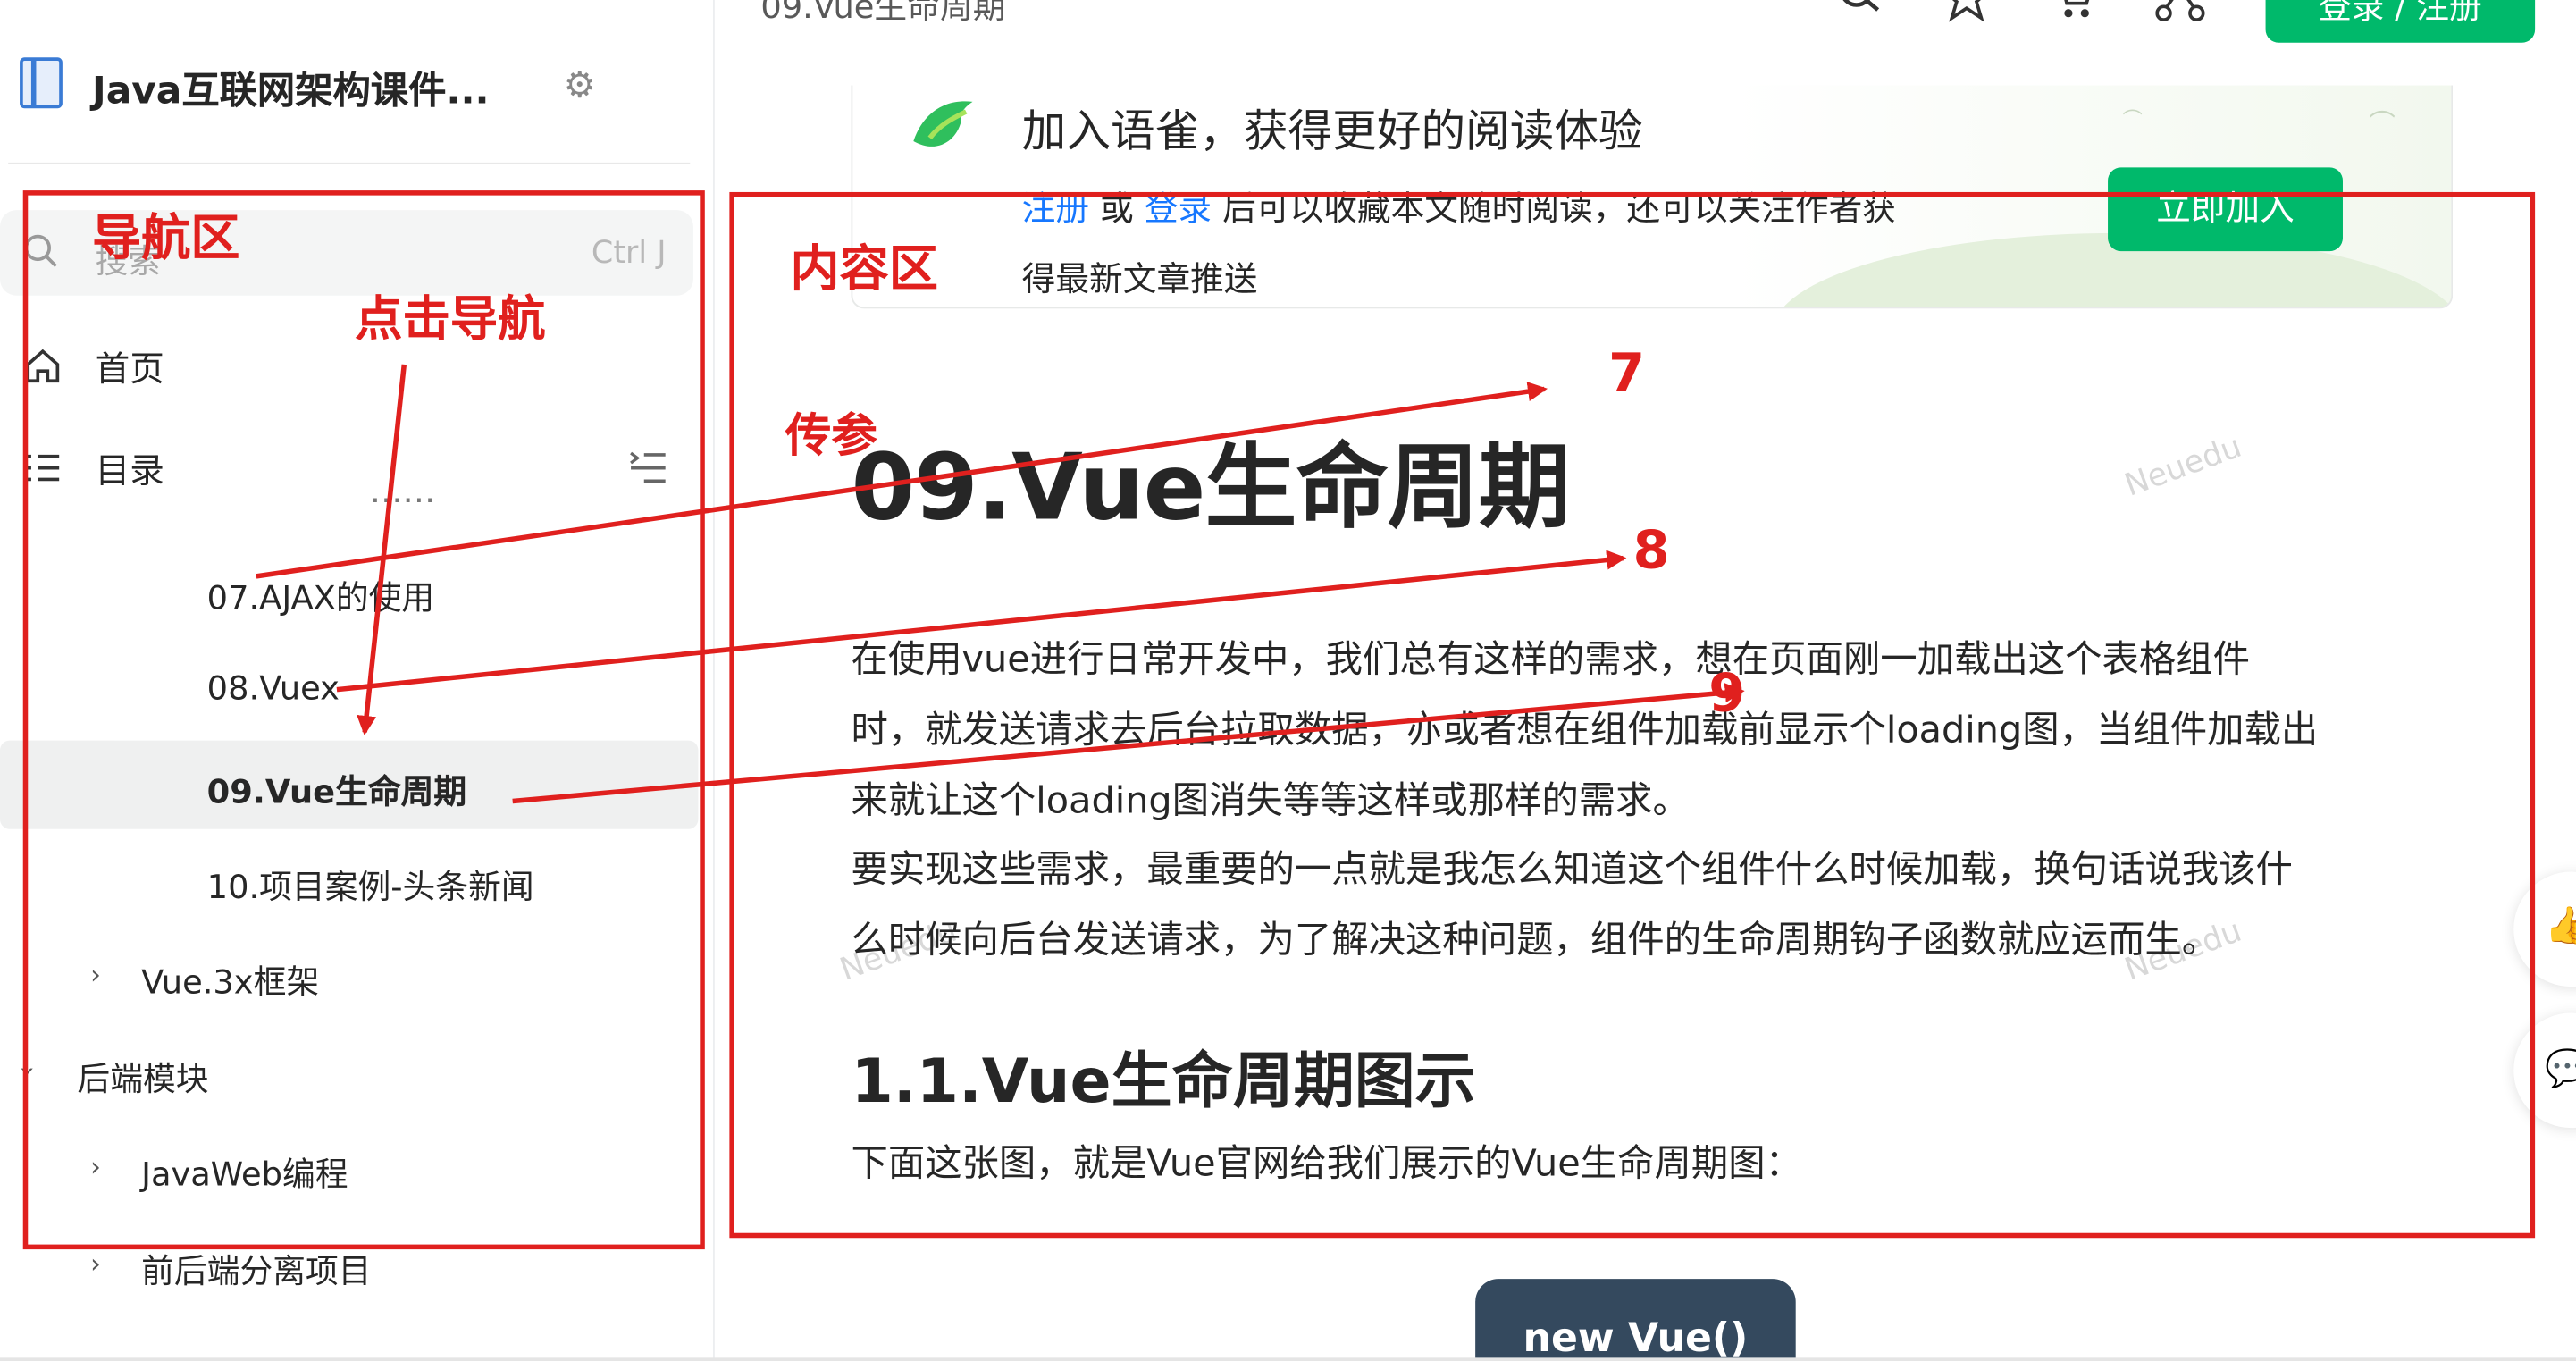  Describe the element at coordinates (95, 1263) in the screenshot. I see `chevron-right-icon: ›` at that location.